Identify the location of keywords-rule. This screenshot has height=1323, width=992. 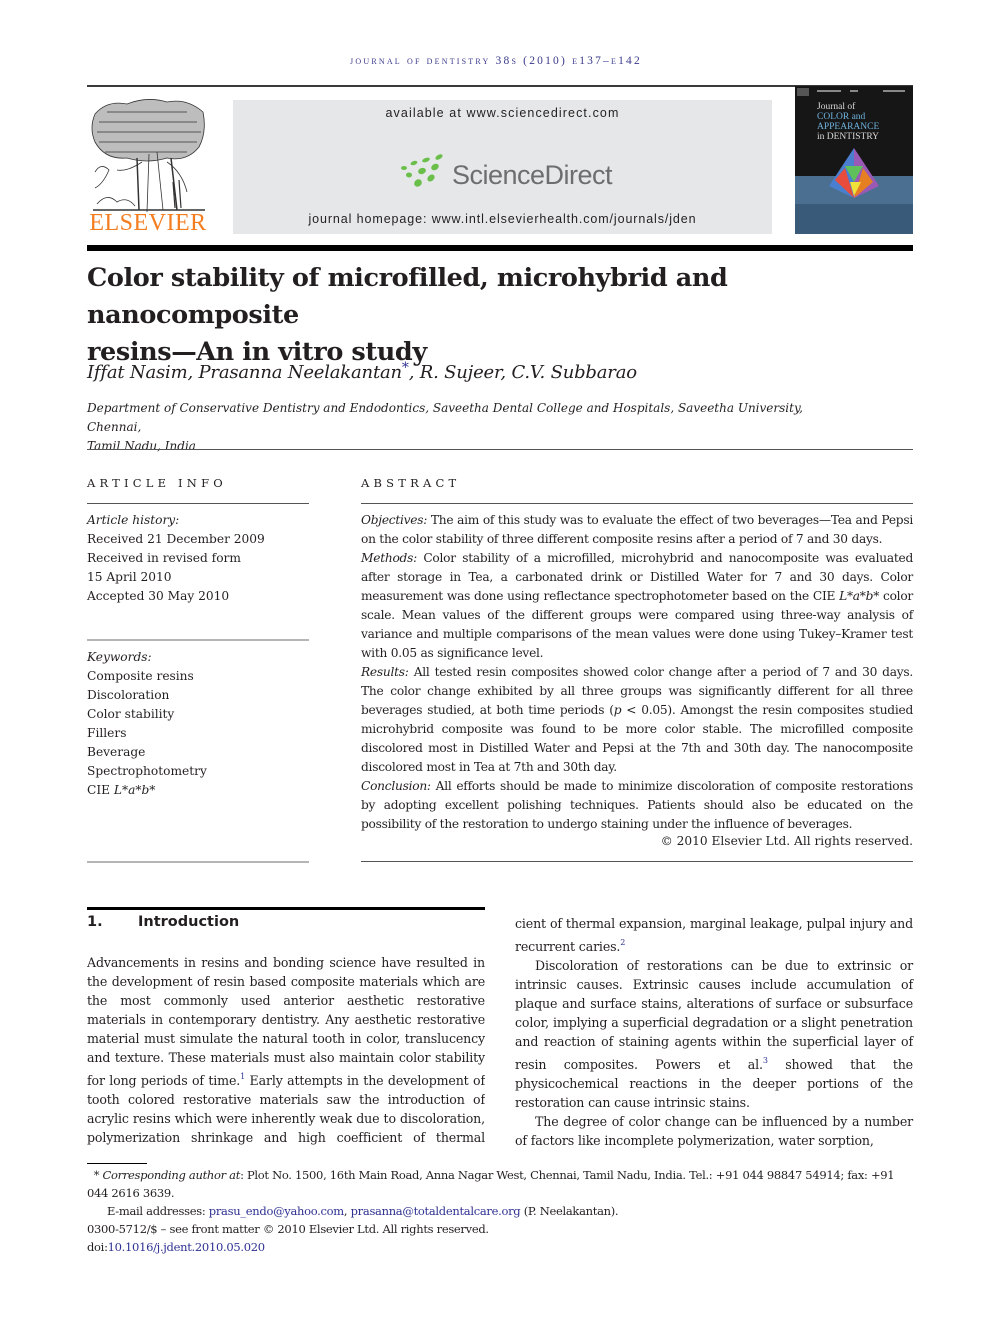
(198, 640).